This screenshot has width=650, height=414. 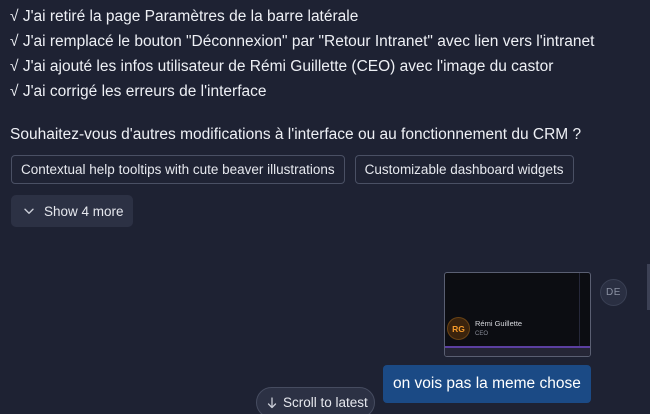 What do you see at coordinates (29, 211) in the screenshot?
I see `chevron-down-icon` at bounding box center [29, 211].